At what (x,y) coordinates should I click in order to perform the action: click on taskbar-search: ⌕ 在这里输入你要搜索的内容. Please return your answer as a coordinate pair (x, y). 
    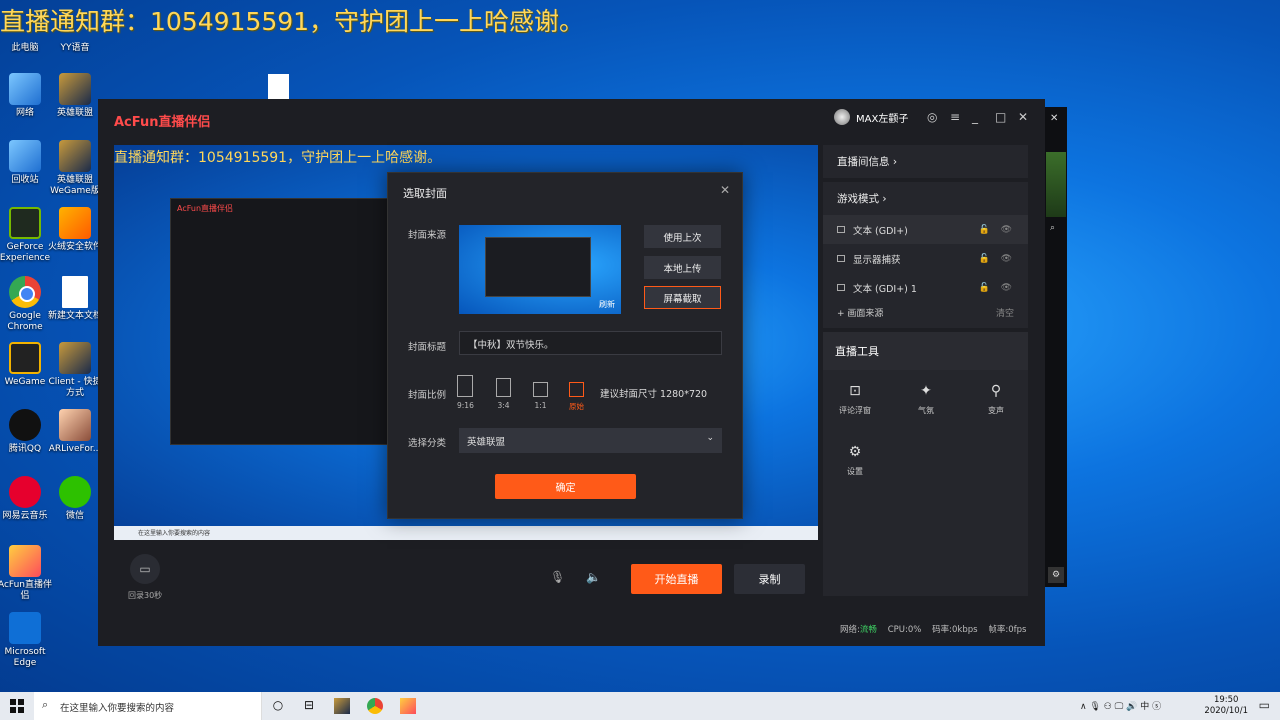
    Looking at the image, I should click on (148, 706).